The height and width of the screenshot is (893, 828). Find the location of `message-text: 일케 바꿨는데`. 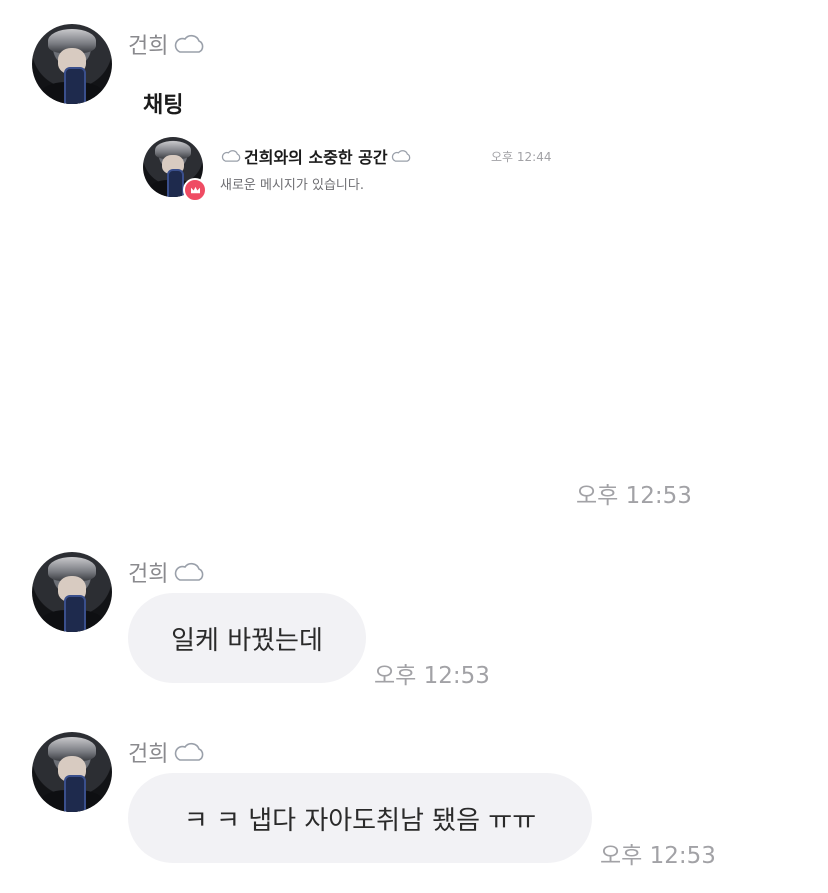

message-text: 일케 바꿨는데 is located at coordinates (247, 640).